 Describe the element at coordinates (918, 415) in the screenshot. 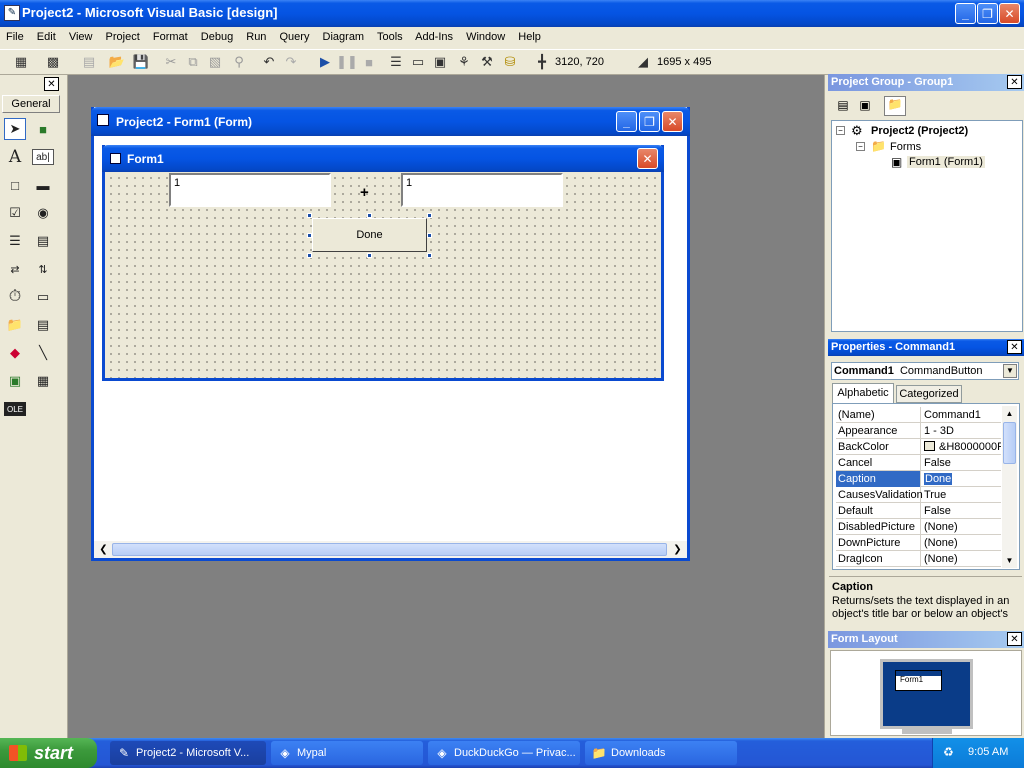

I see `property-row: (Name) Command1` at that location.